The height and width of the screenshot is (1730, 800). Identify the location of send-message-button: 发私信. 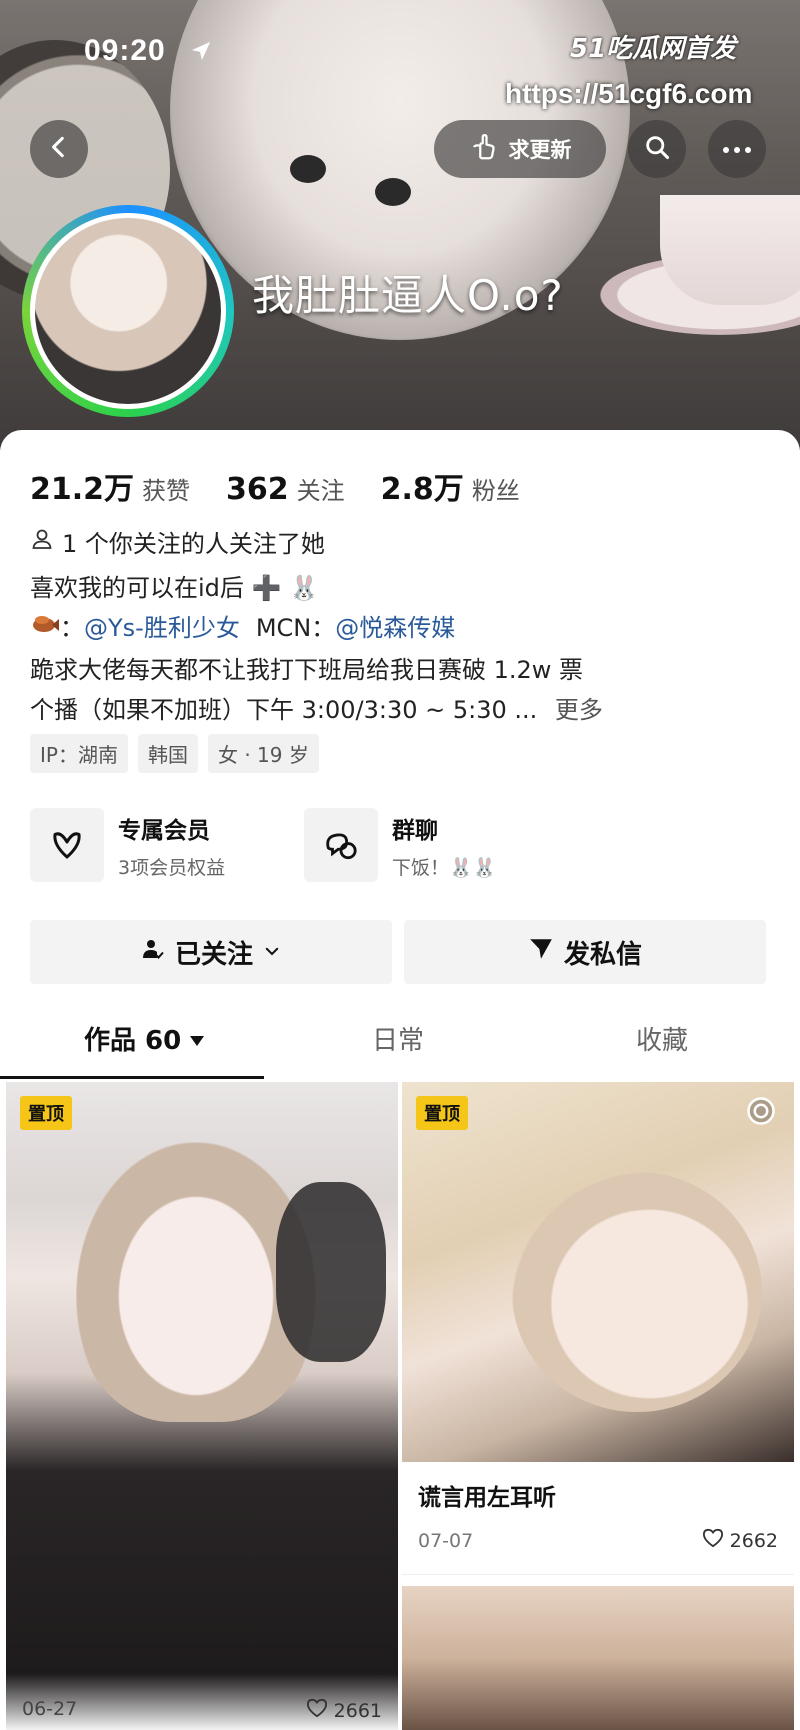
(585, 952).